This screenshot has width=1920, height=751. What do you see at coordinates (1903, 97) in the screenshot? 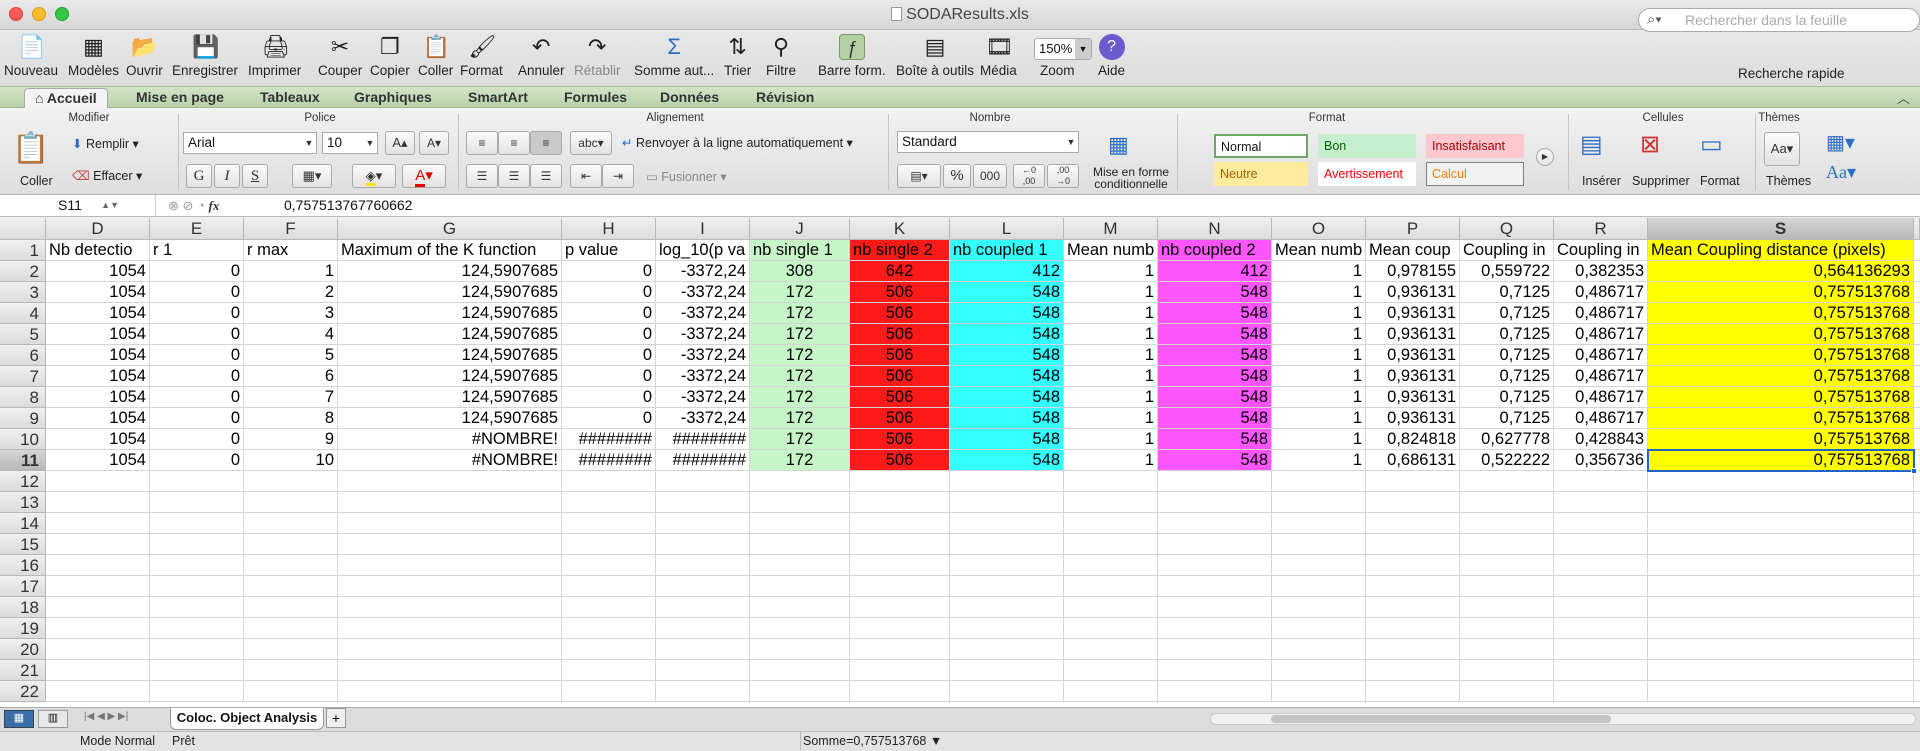
I see `collapse-ribbon-icon: ︿` at bounding box center [1903, 97].